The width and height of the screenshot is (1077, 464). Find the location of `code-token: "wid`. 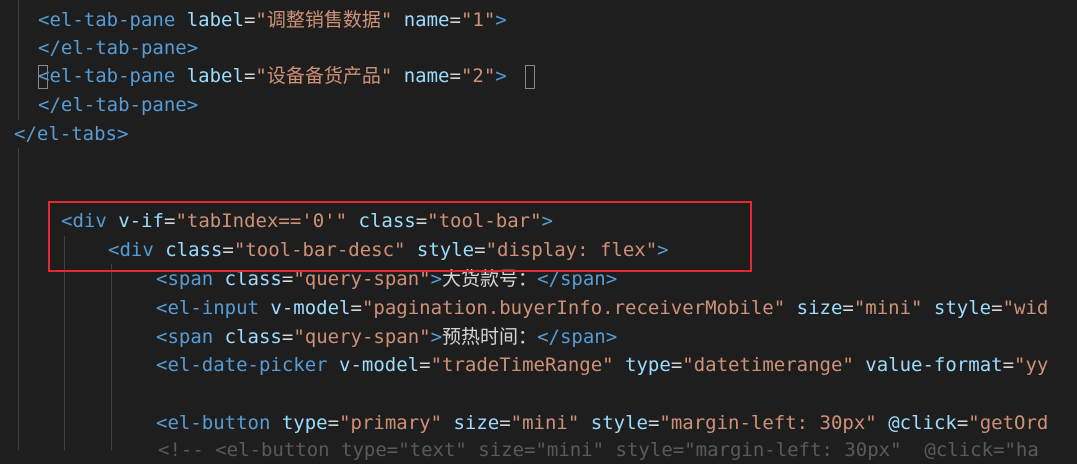

code-token: "wid is located at coordinates (1025, 308).